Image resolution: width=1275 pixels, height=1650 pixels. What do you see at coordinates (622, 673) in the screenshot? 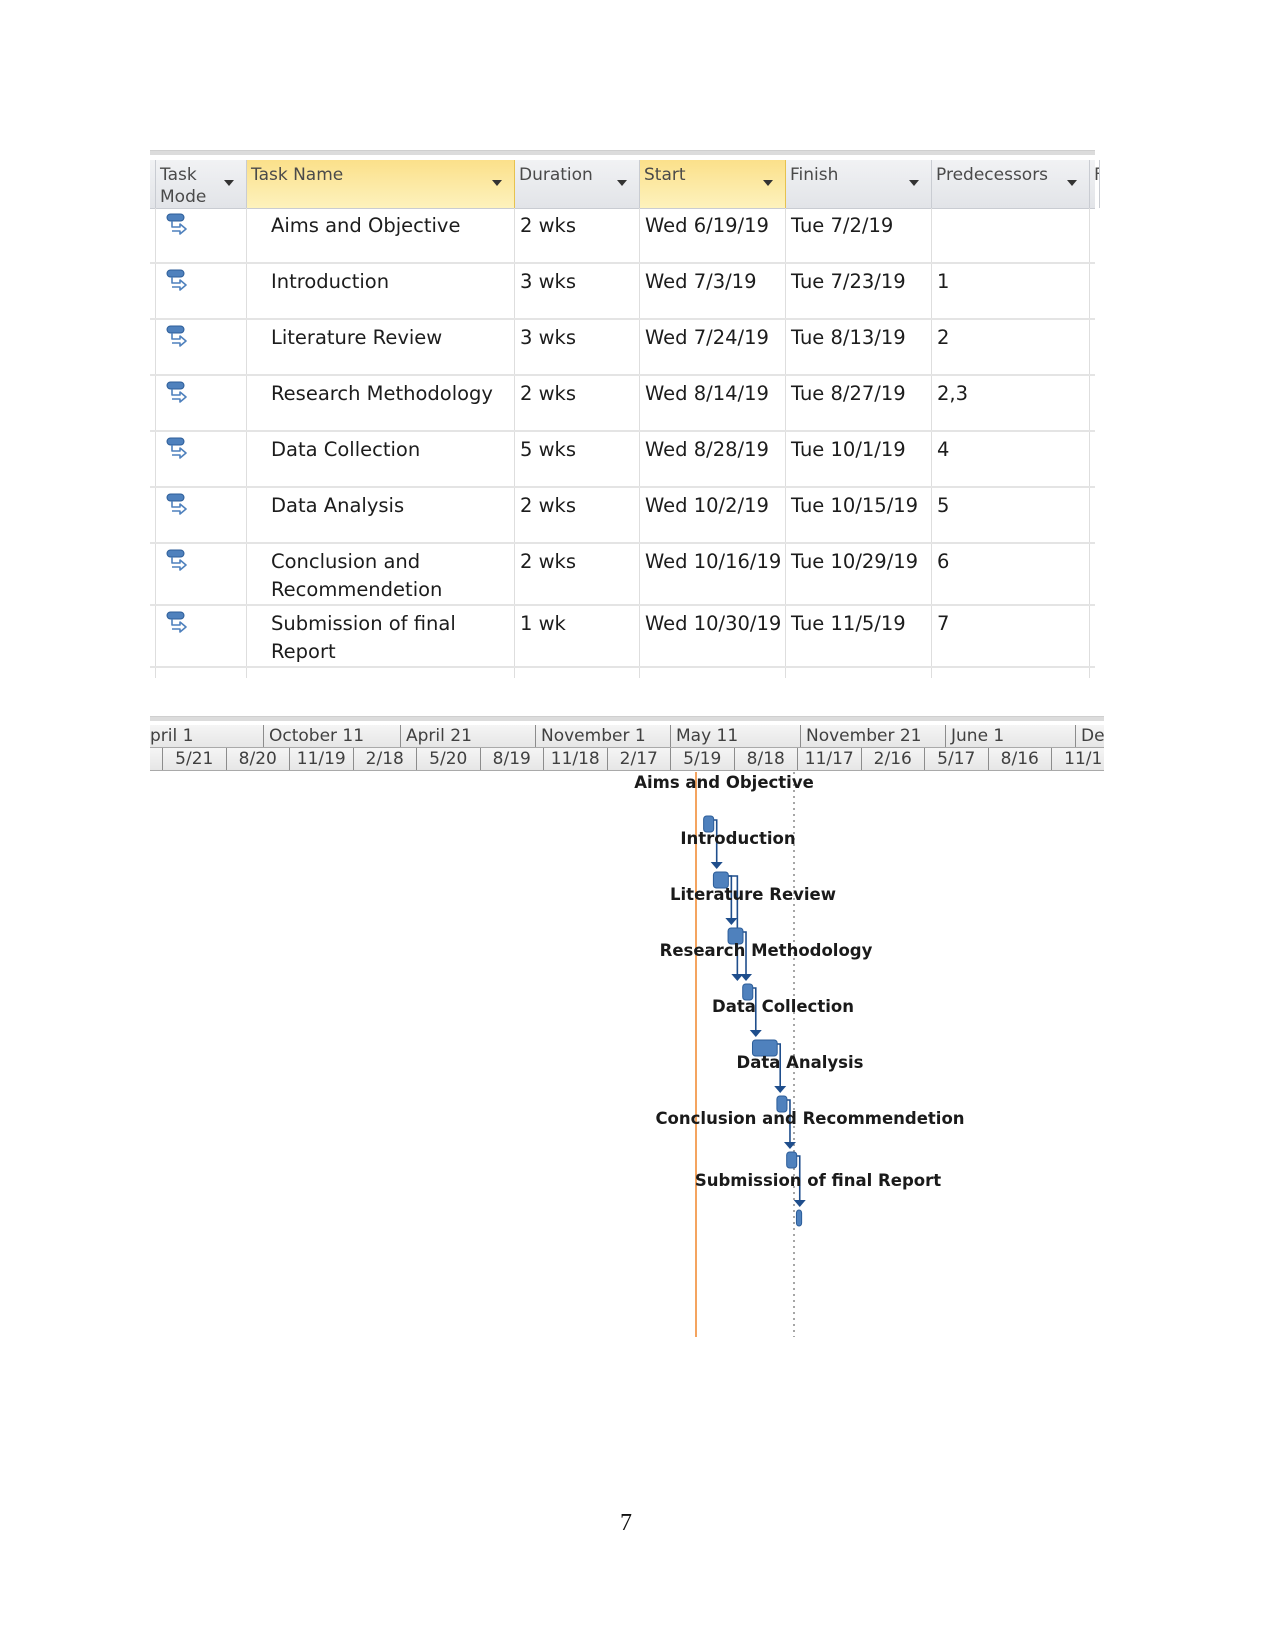
I see `table-row-blank` at bounding box center [622, 673].